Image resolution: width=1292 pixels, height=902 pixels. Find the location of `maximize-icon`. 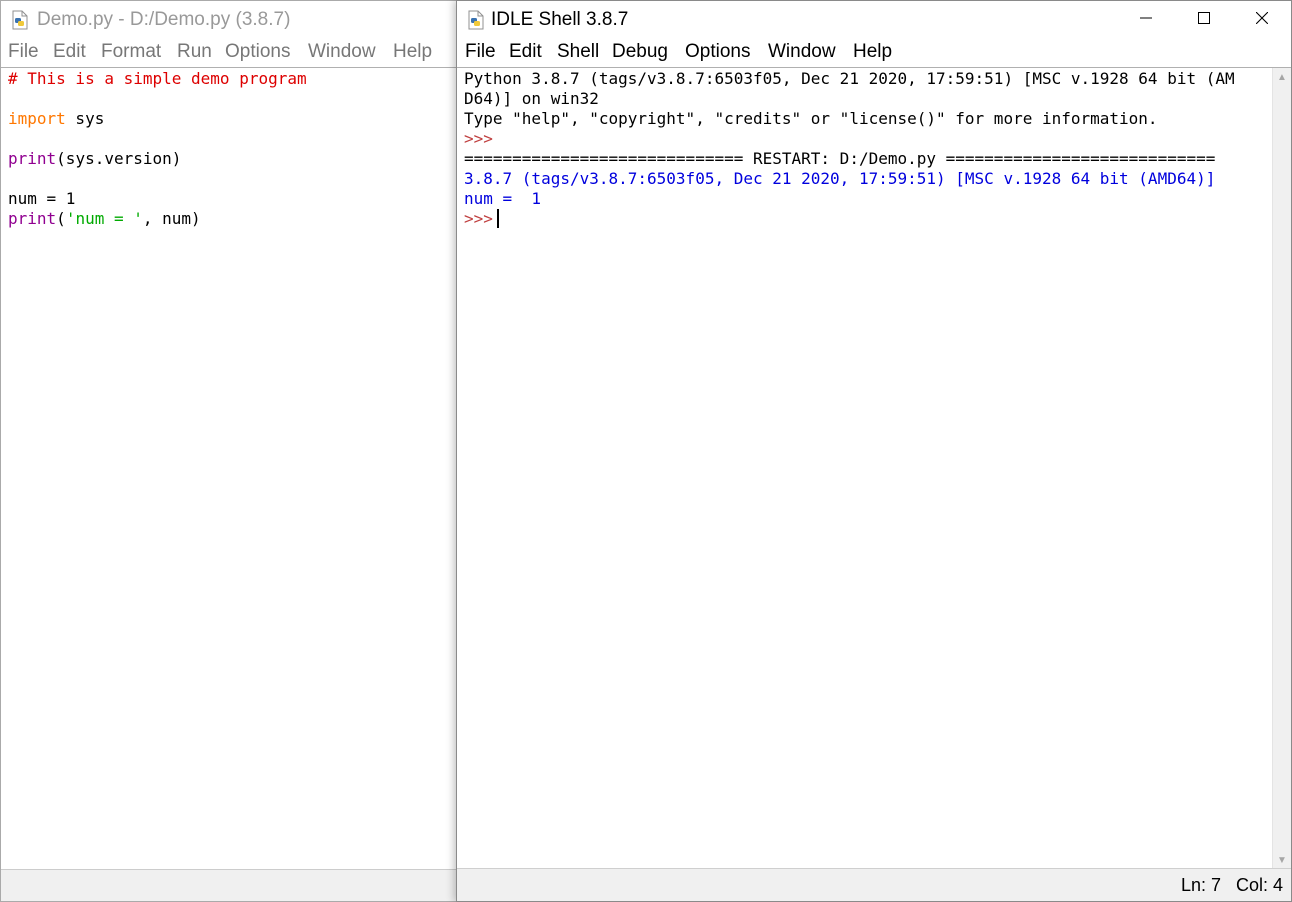

maximize-icon is located at coordinates (1204, 20).